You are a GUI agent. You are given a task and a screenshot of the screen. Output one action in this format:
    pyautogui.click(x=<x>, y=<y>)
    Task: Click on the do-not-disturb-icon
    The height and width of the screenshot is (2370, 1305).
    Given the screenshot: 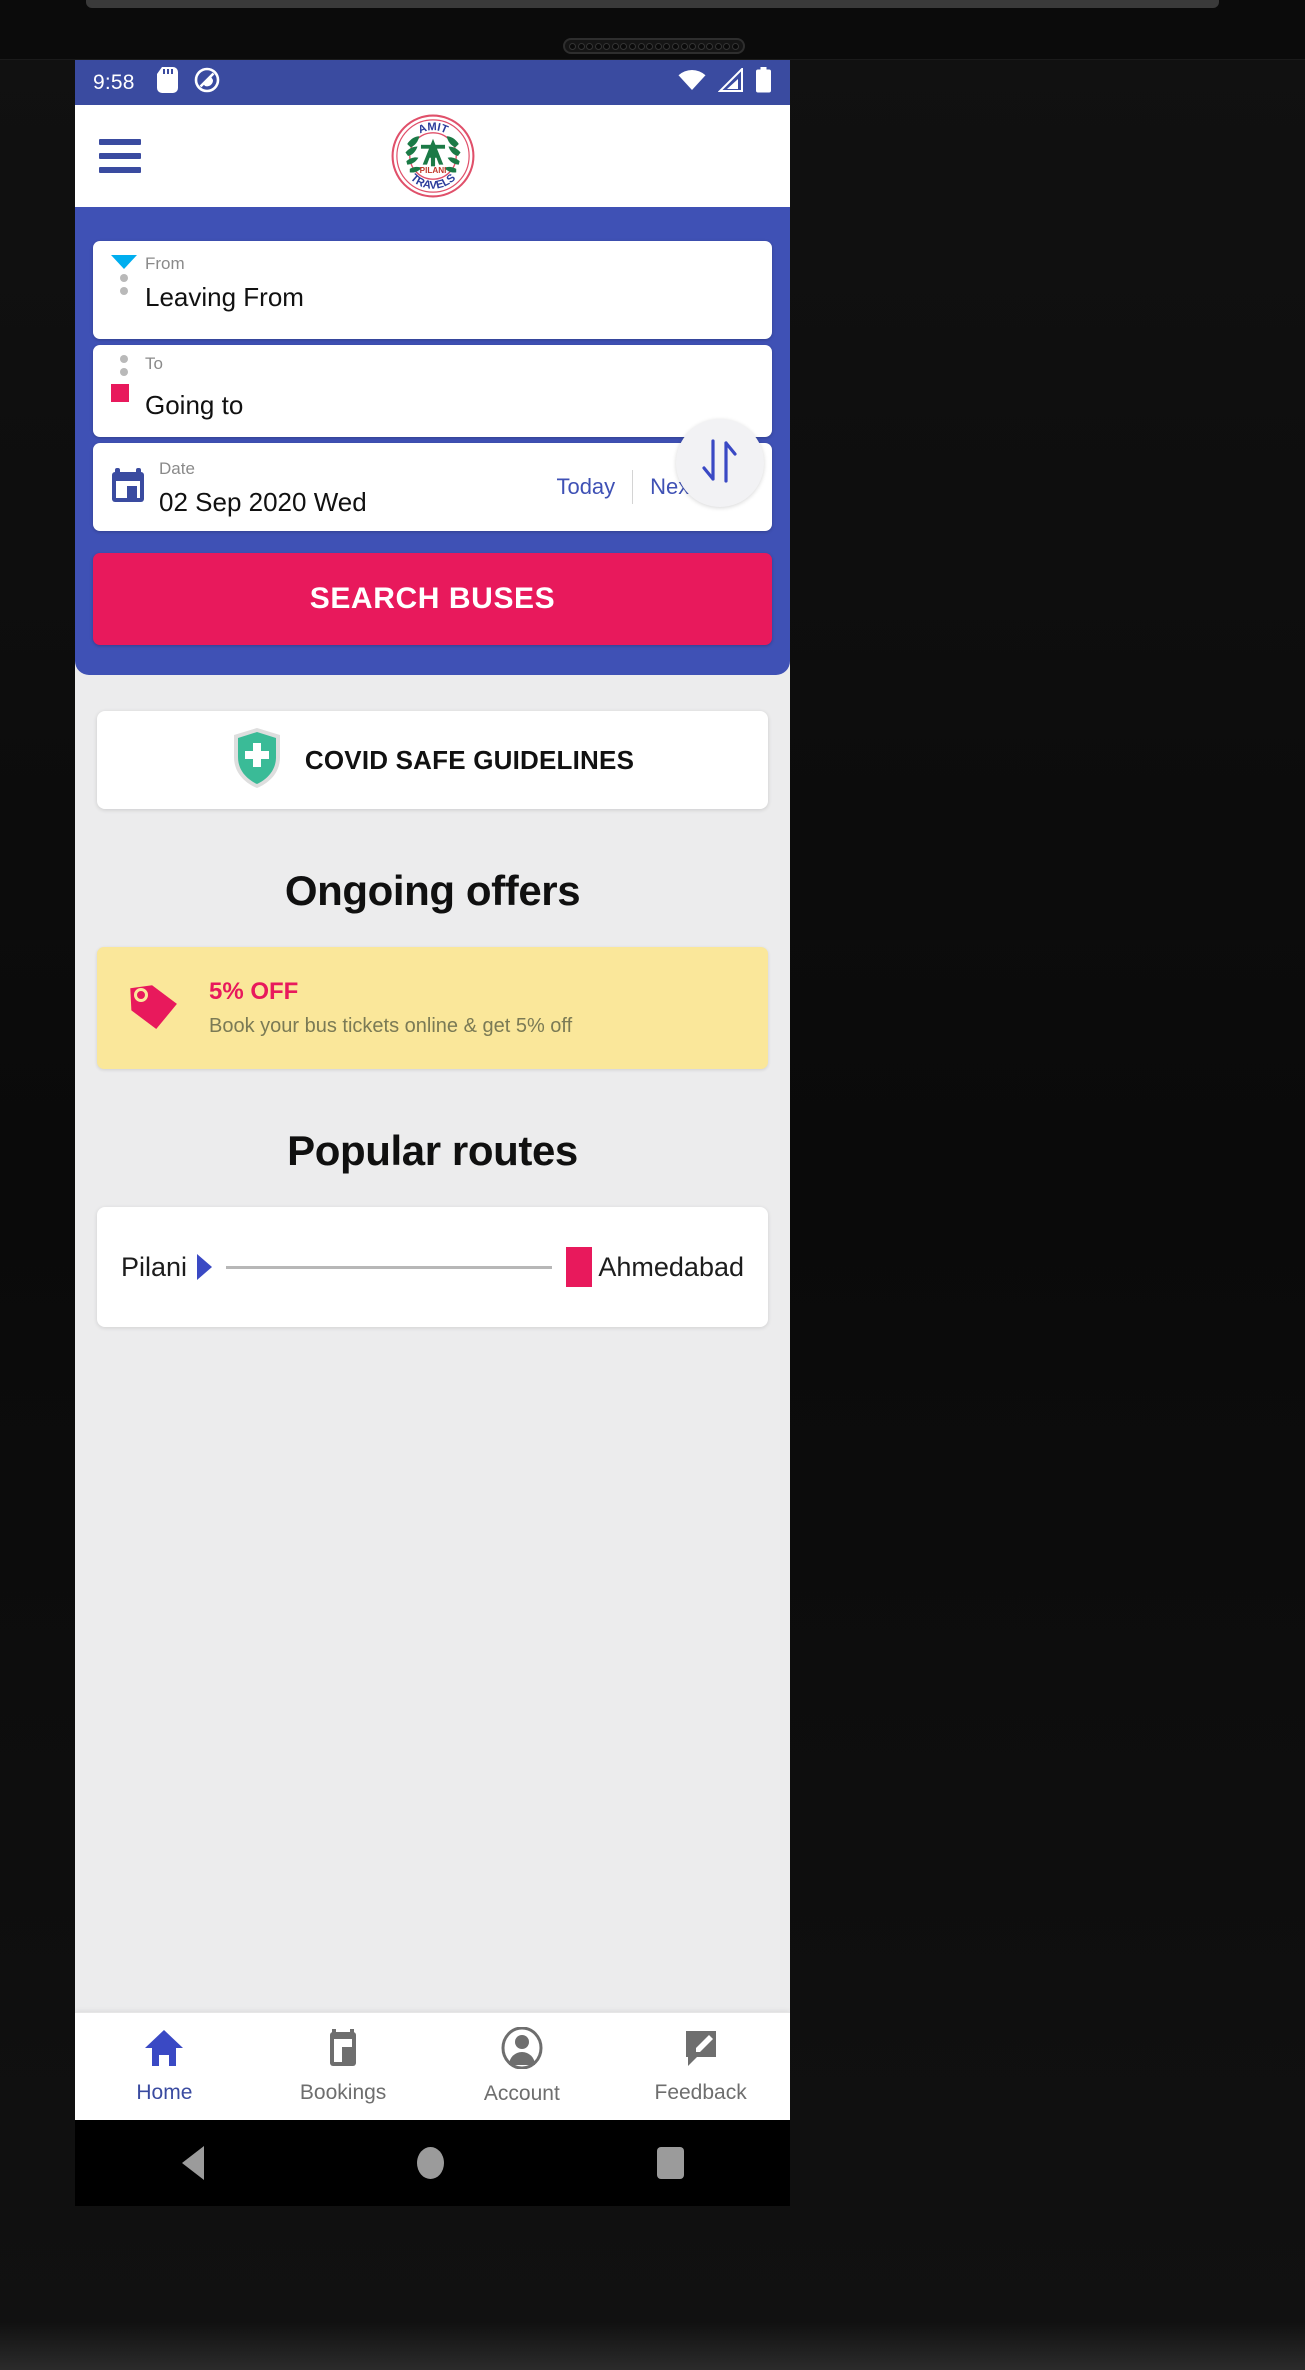 What is the action you would take?
    pyautogui.click(x=207, y=82)
    